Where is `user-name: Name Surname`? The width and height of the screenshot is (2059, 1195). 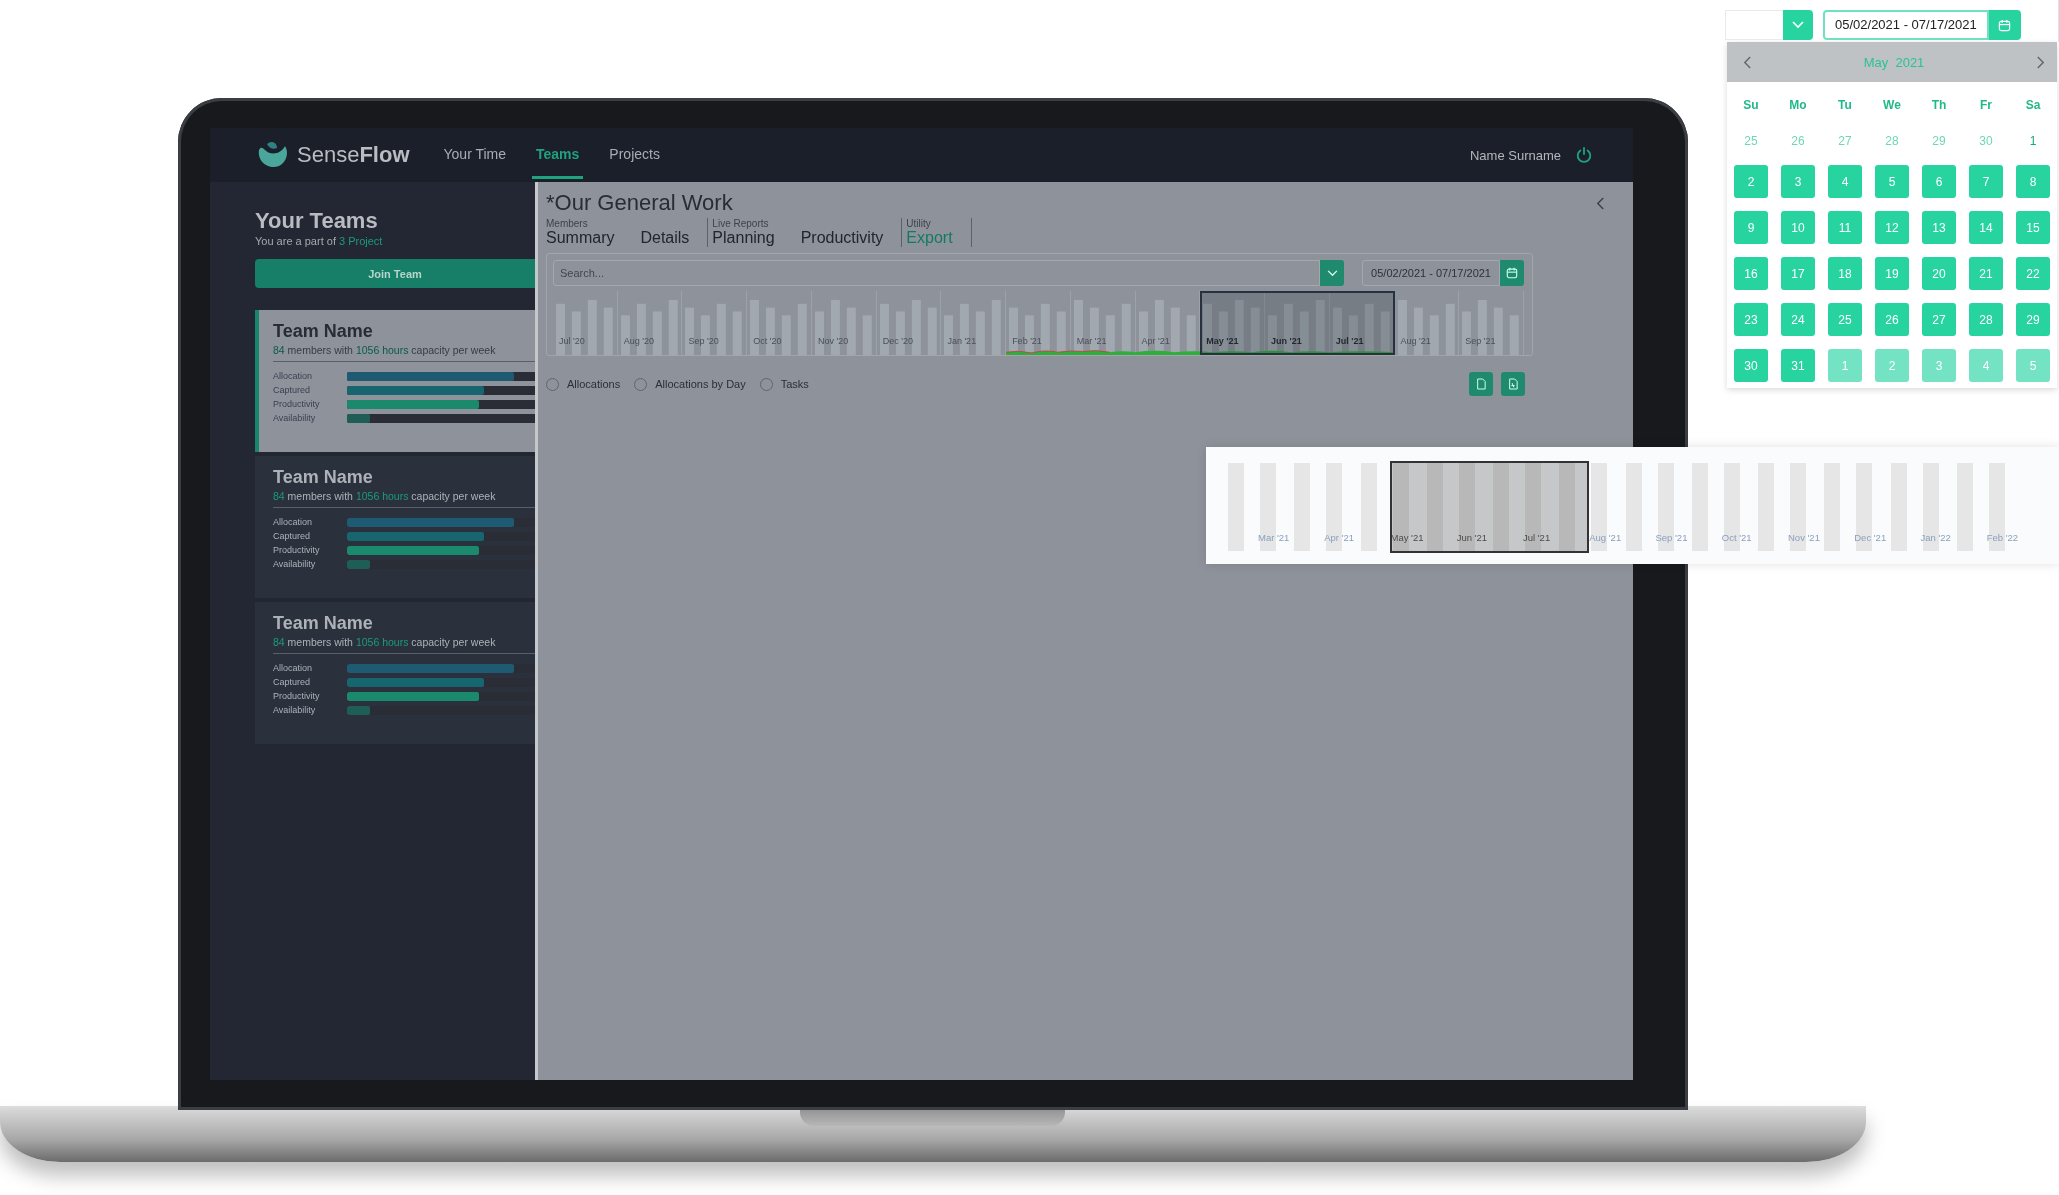 user-name: Name Surname is located at coordinates (1515, 155).